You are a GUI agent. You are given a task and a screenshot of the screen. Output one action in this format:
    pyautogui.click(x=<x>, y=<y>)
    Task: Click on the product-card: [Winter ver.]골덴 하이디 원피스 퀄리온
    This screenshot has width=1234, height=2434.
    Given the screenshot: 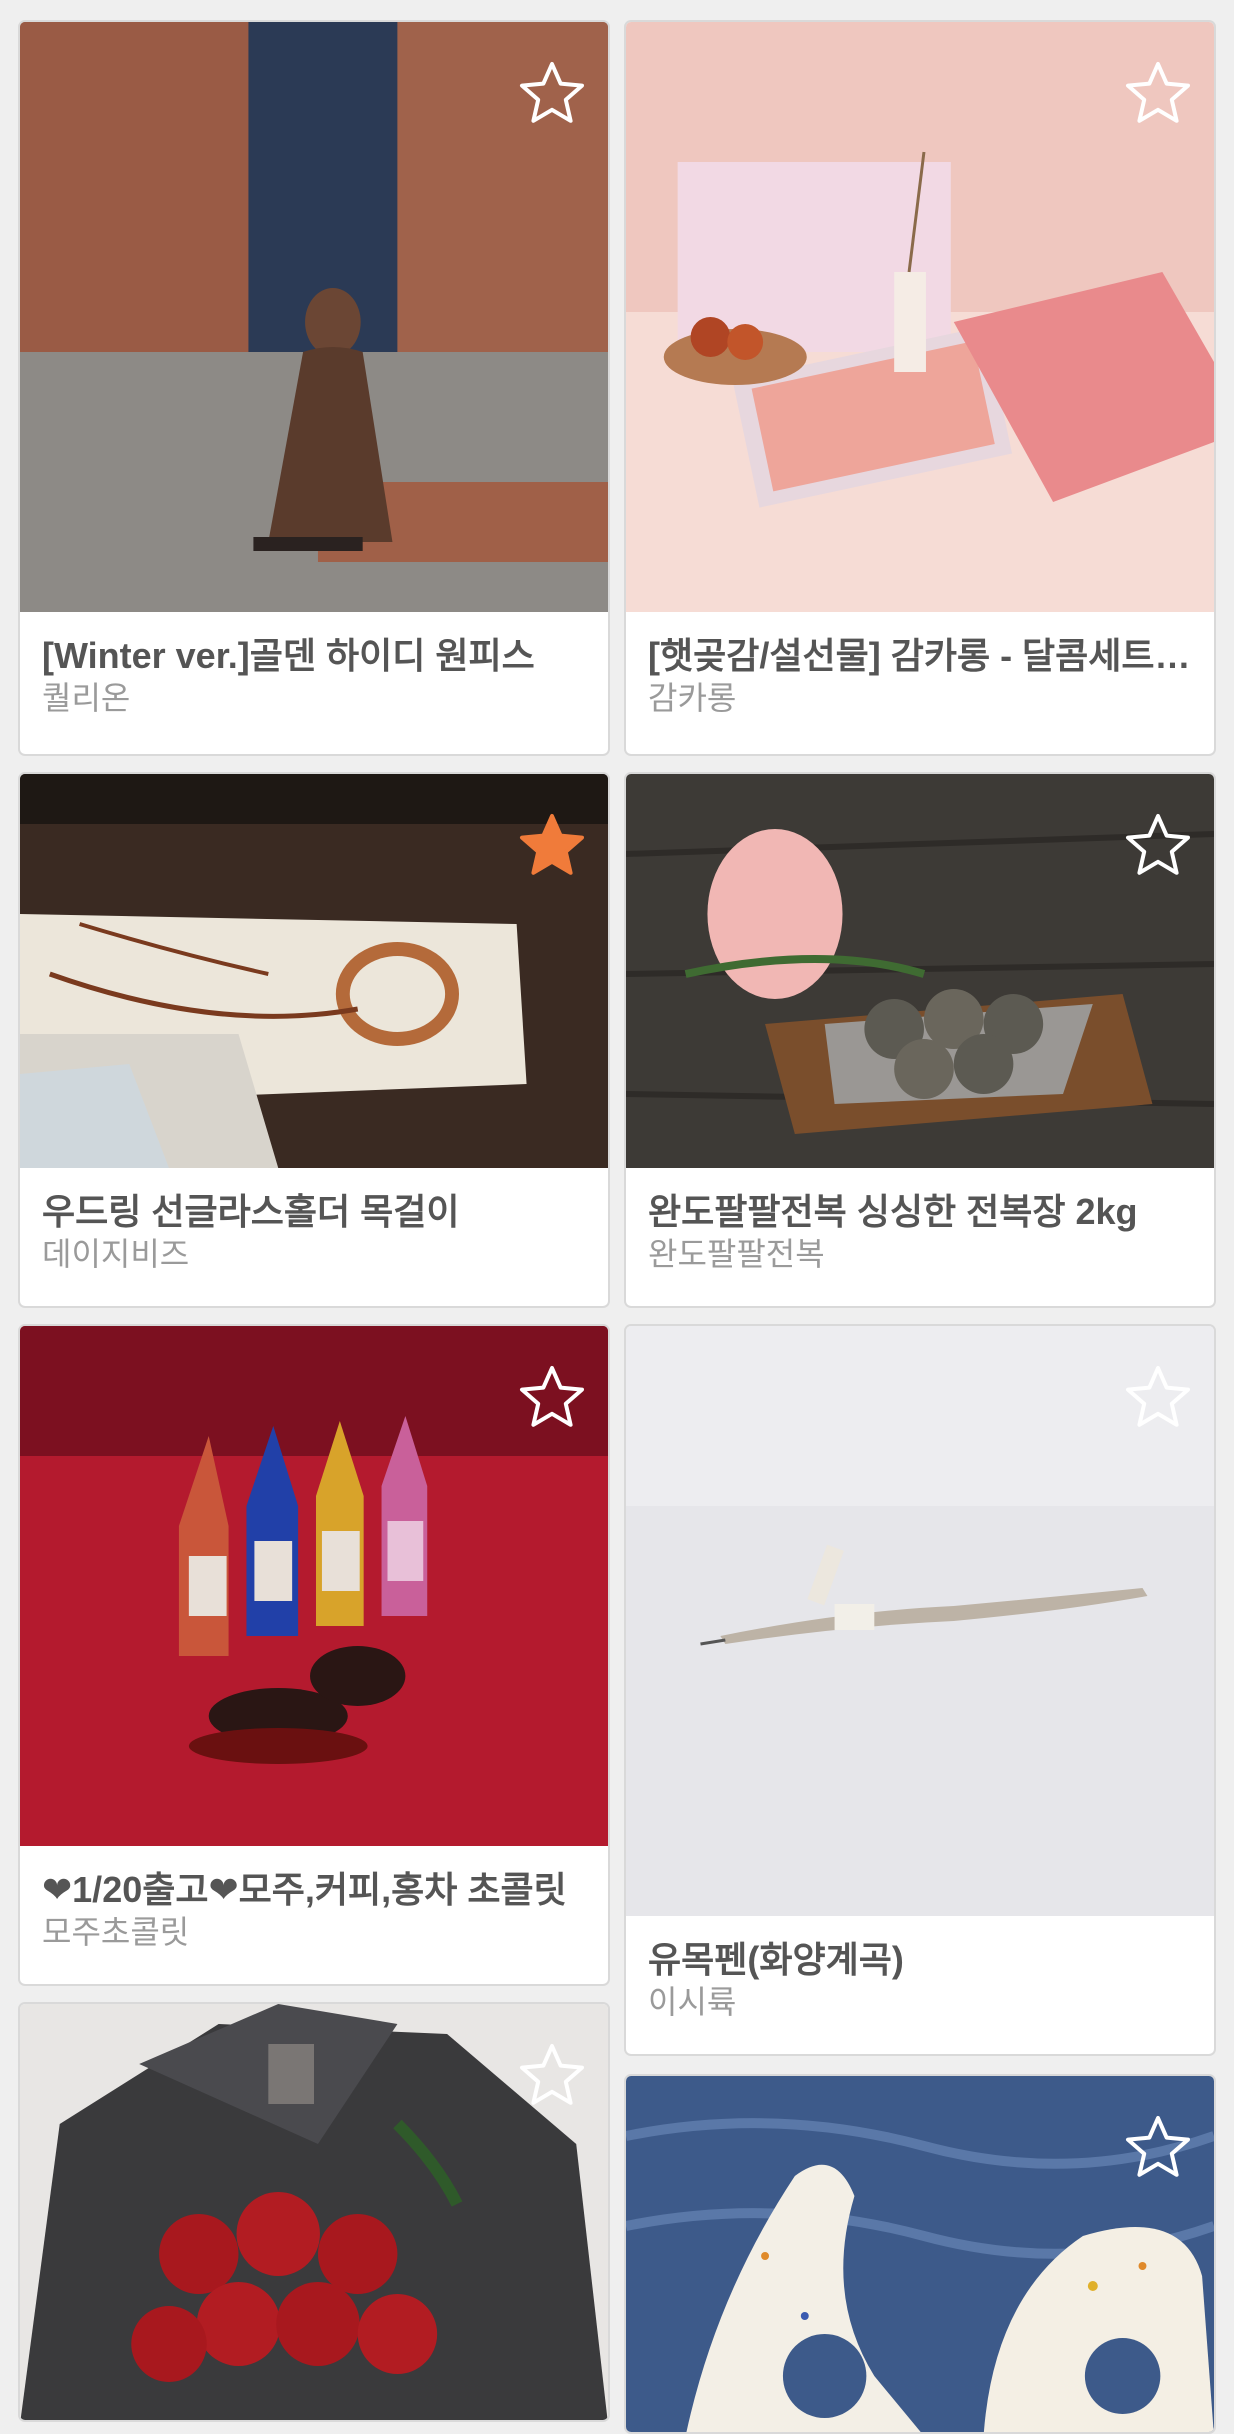 What is the action you would take?
    pyautogui.click(x=314, y=388)
    